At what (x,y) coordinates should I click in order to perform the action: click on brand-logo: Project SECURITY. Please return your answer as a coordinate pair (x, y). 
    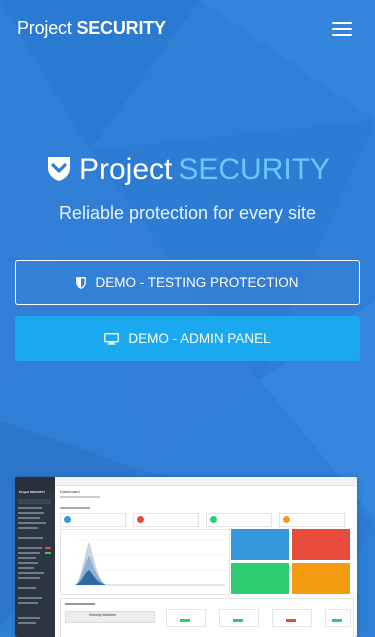
    Looking at the image, I should click on (91, 28).